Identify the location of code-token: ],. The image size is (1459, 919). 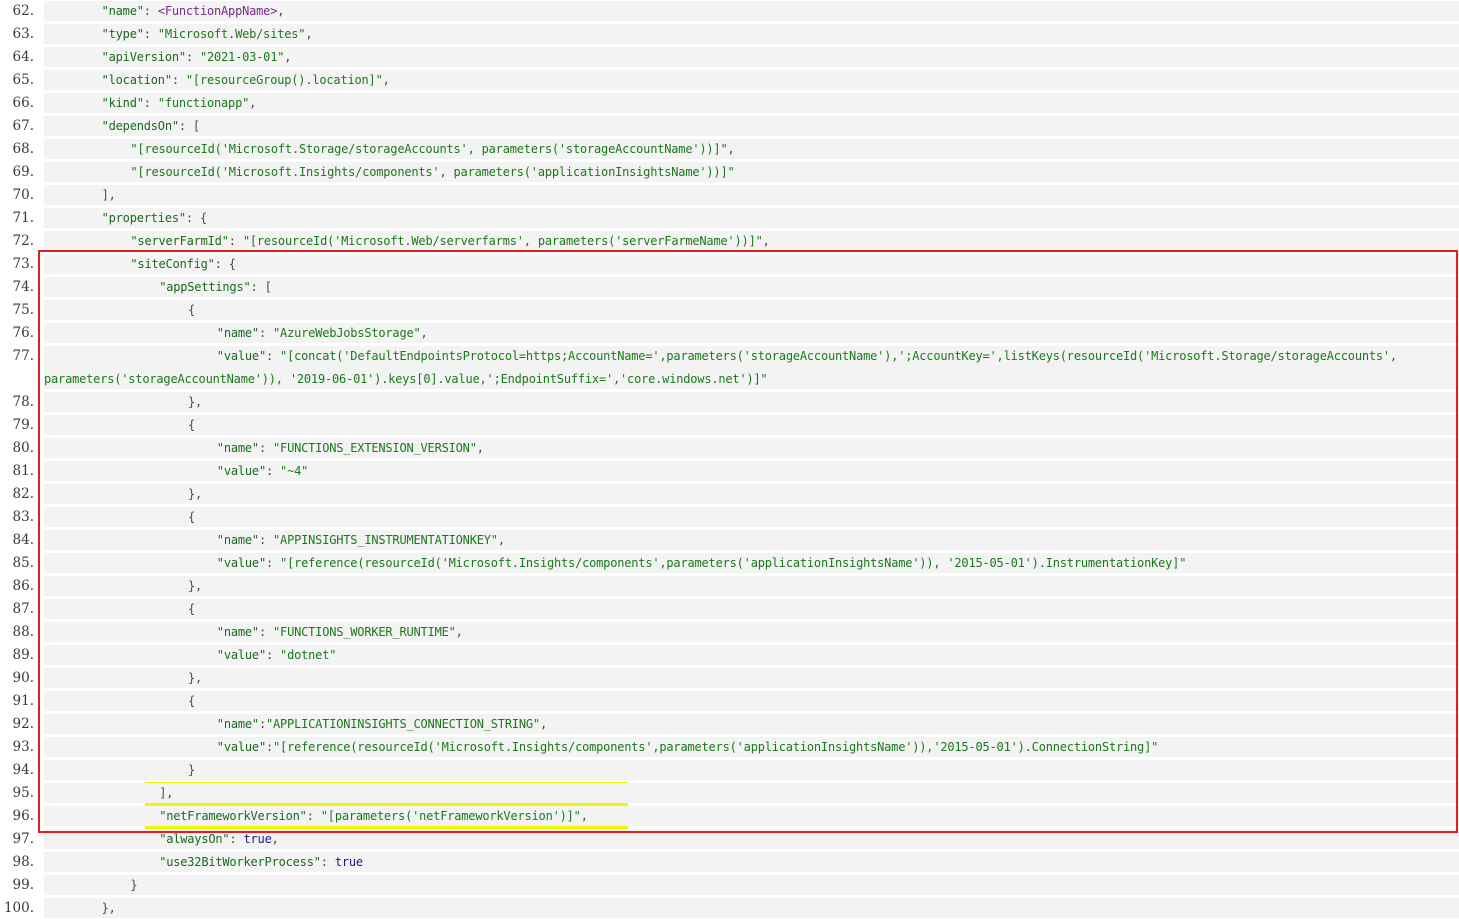
(108, 195).